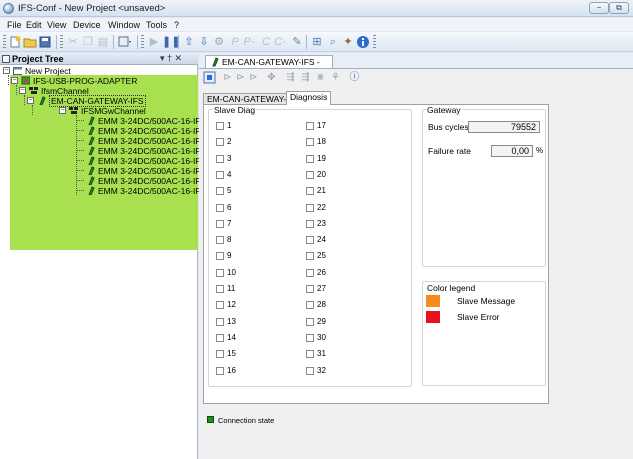 This screenshot has width=633, height=459. Describe the element at coordinates (108, 131) in the screenshot. I see `tree-item-emm-module: EMM 3-24DC/500AC-16-IFS_1` at that location.